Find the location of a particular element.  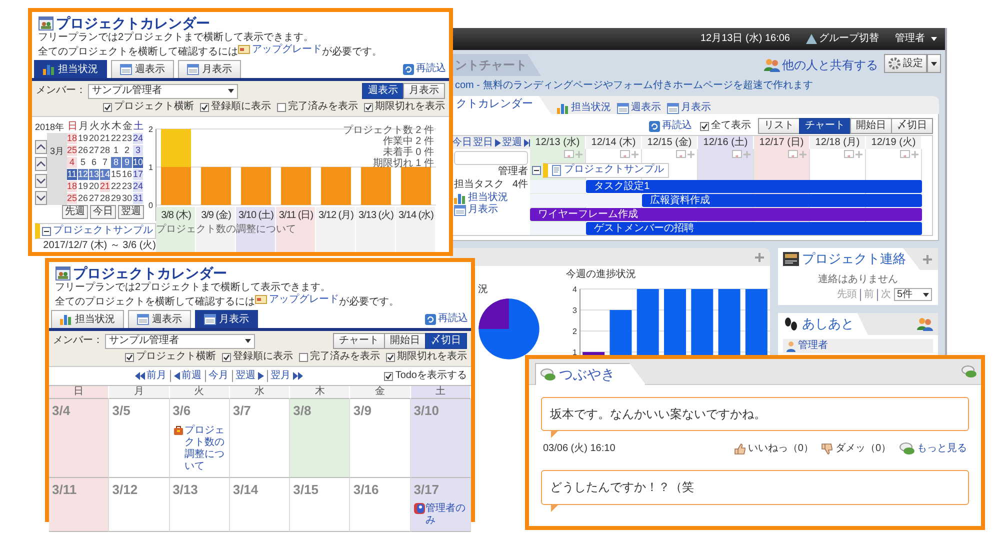

task-bar: ワイヤーフレーム作成 is located at coordinates (726, 214).